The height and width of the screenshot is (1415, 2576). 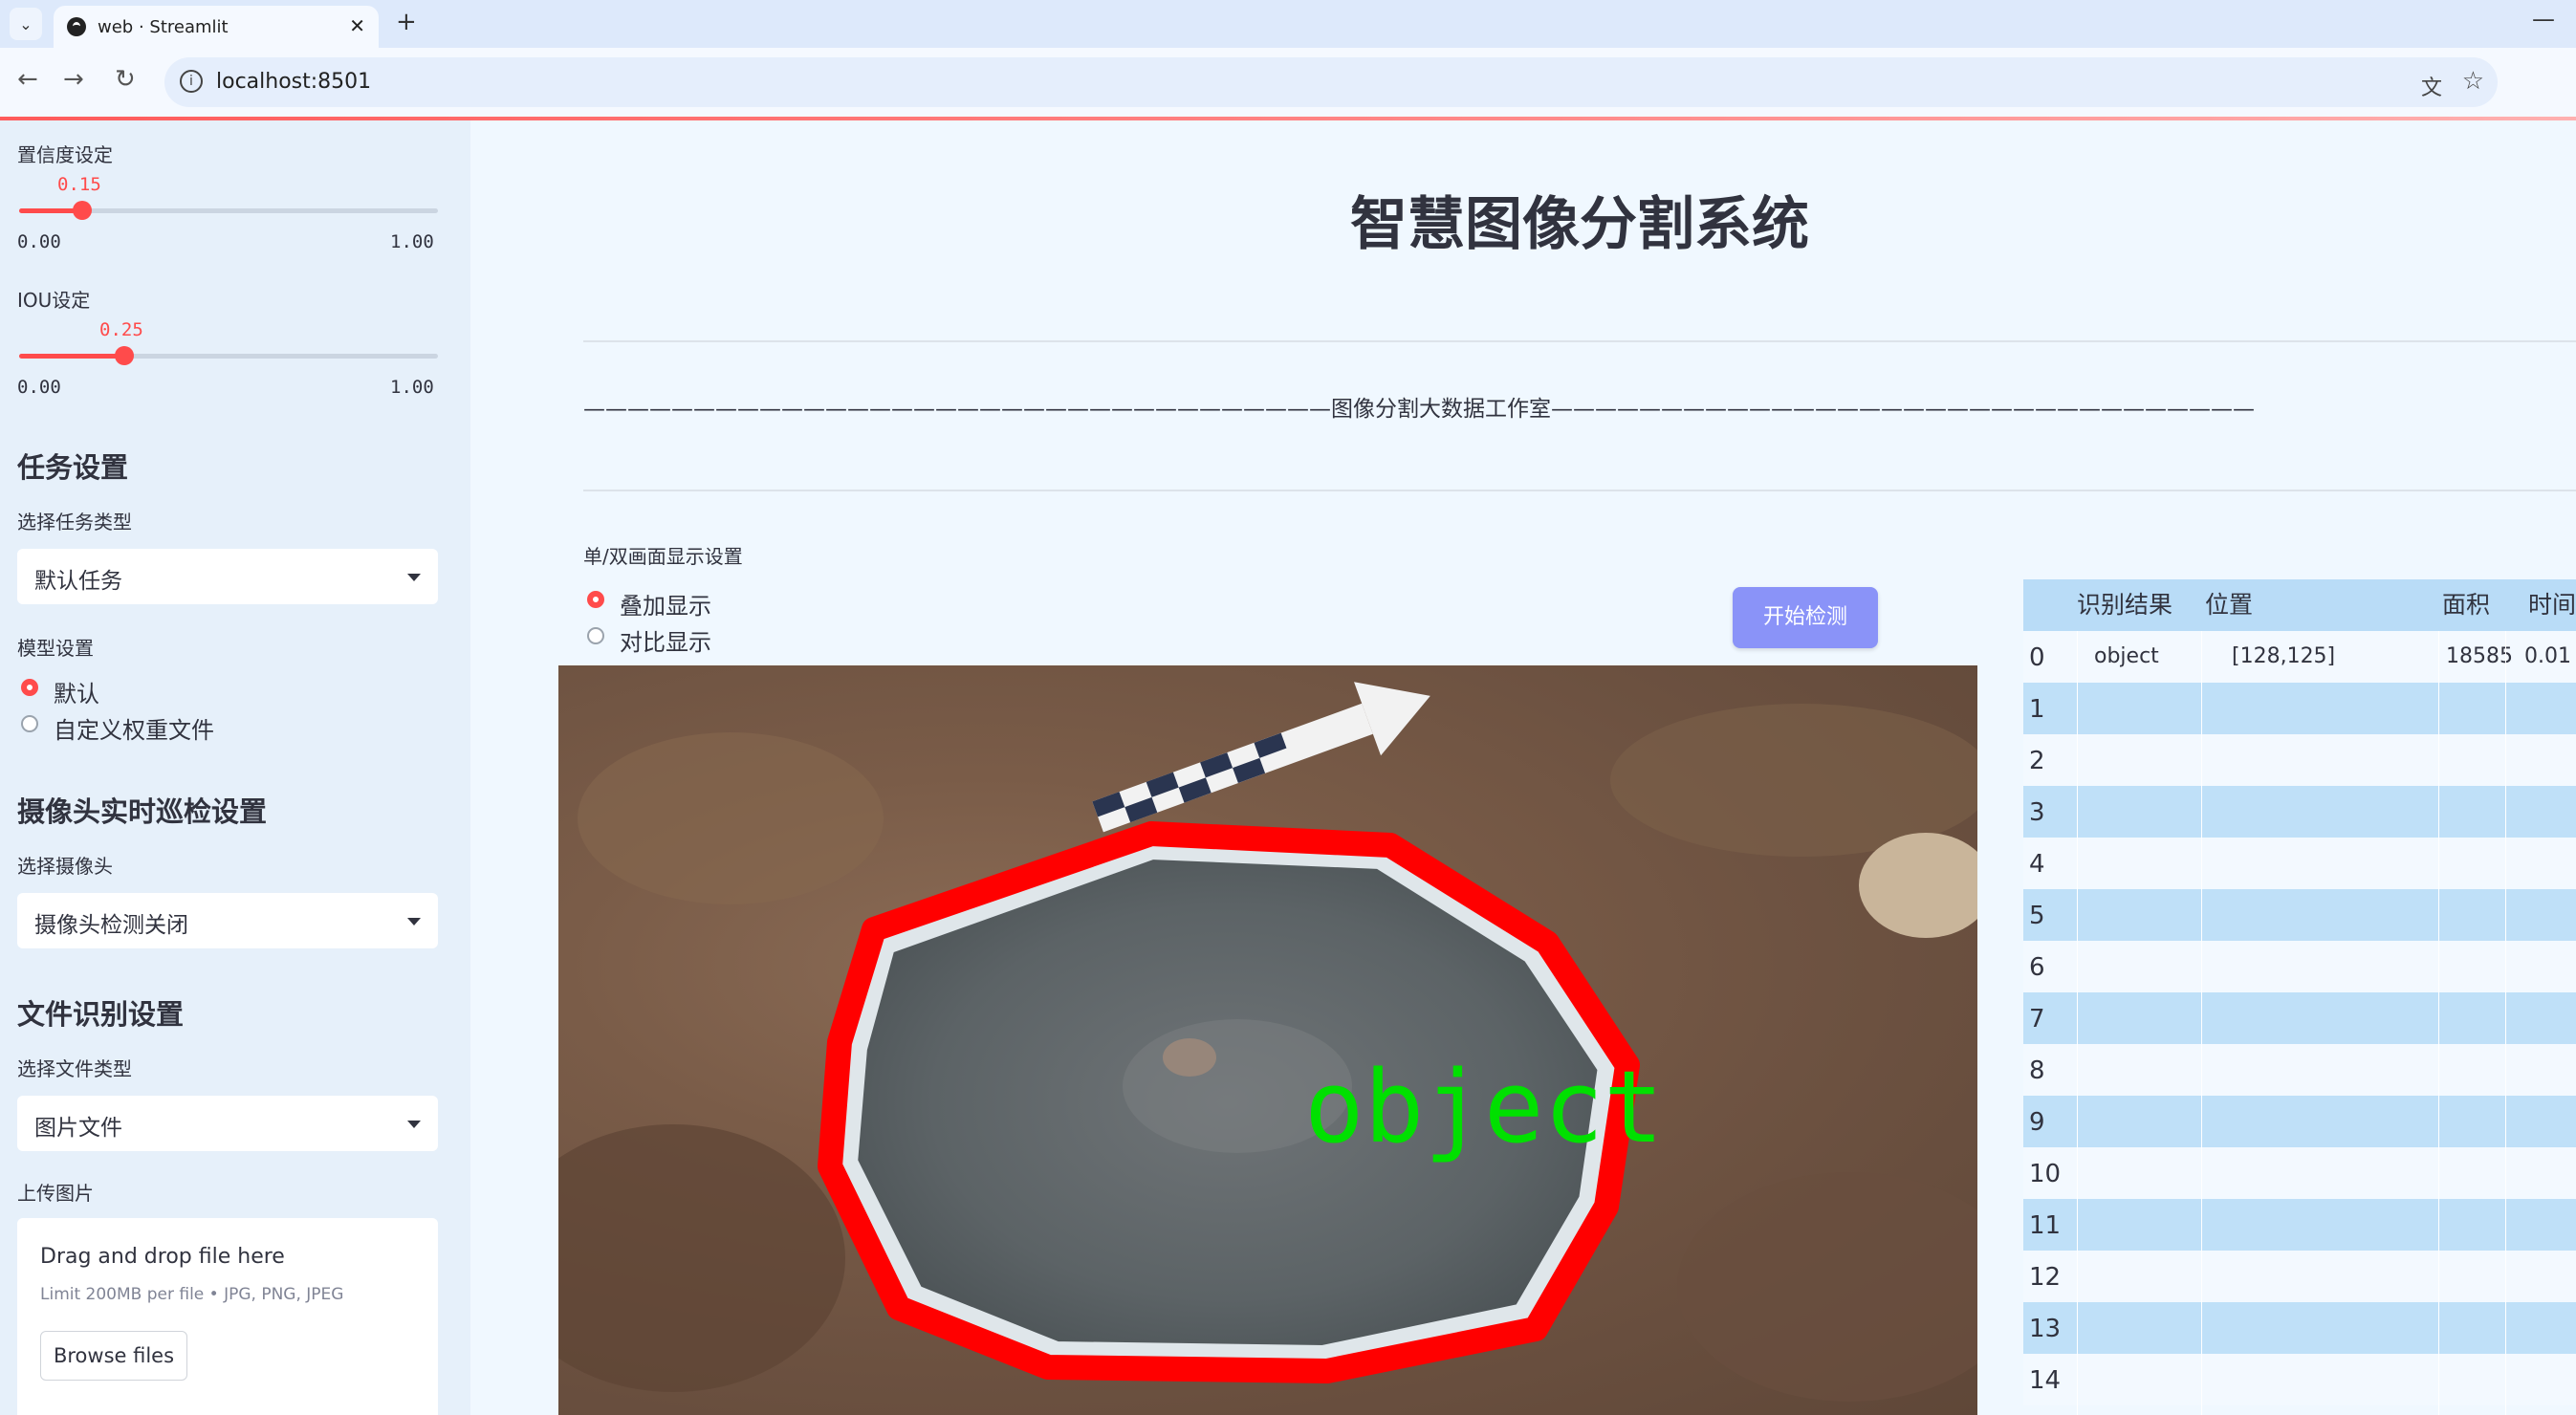 What do you see at coordinates (2299, 1070) in the screenshot?
I see `table-row: 8` at bounding box center [2299, 1070].